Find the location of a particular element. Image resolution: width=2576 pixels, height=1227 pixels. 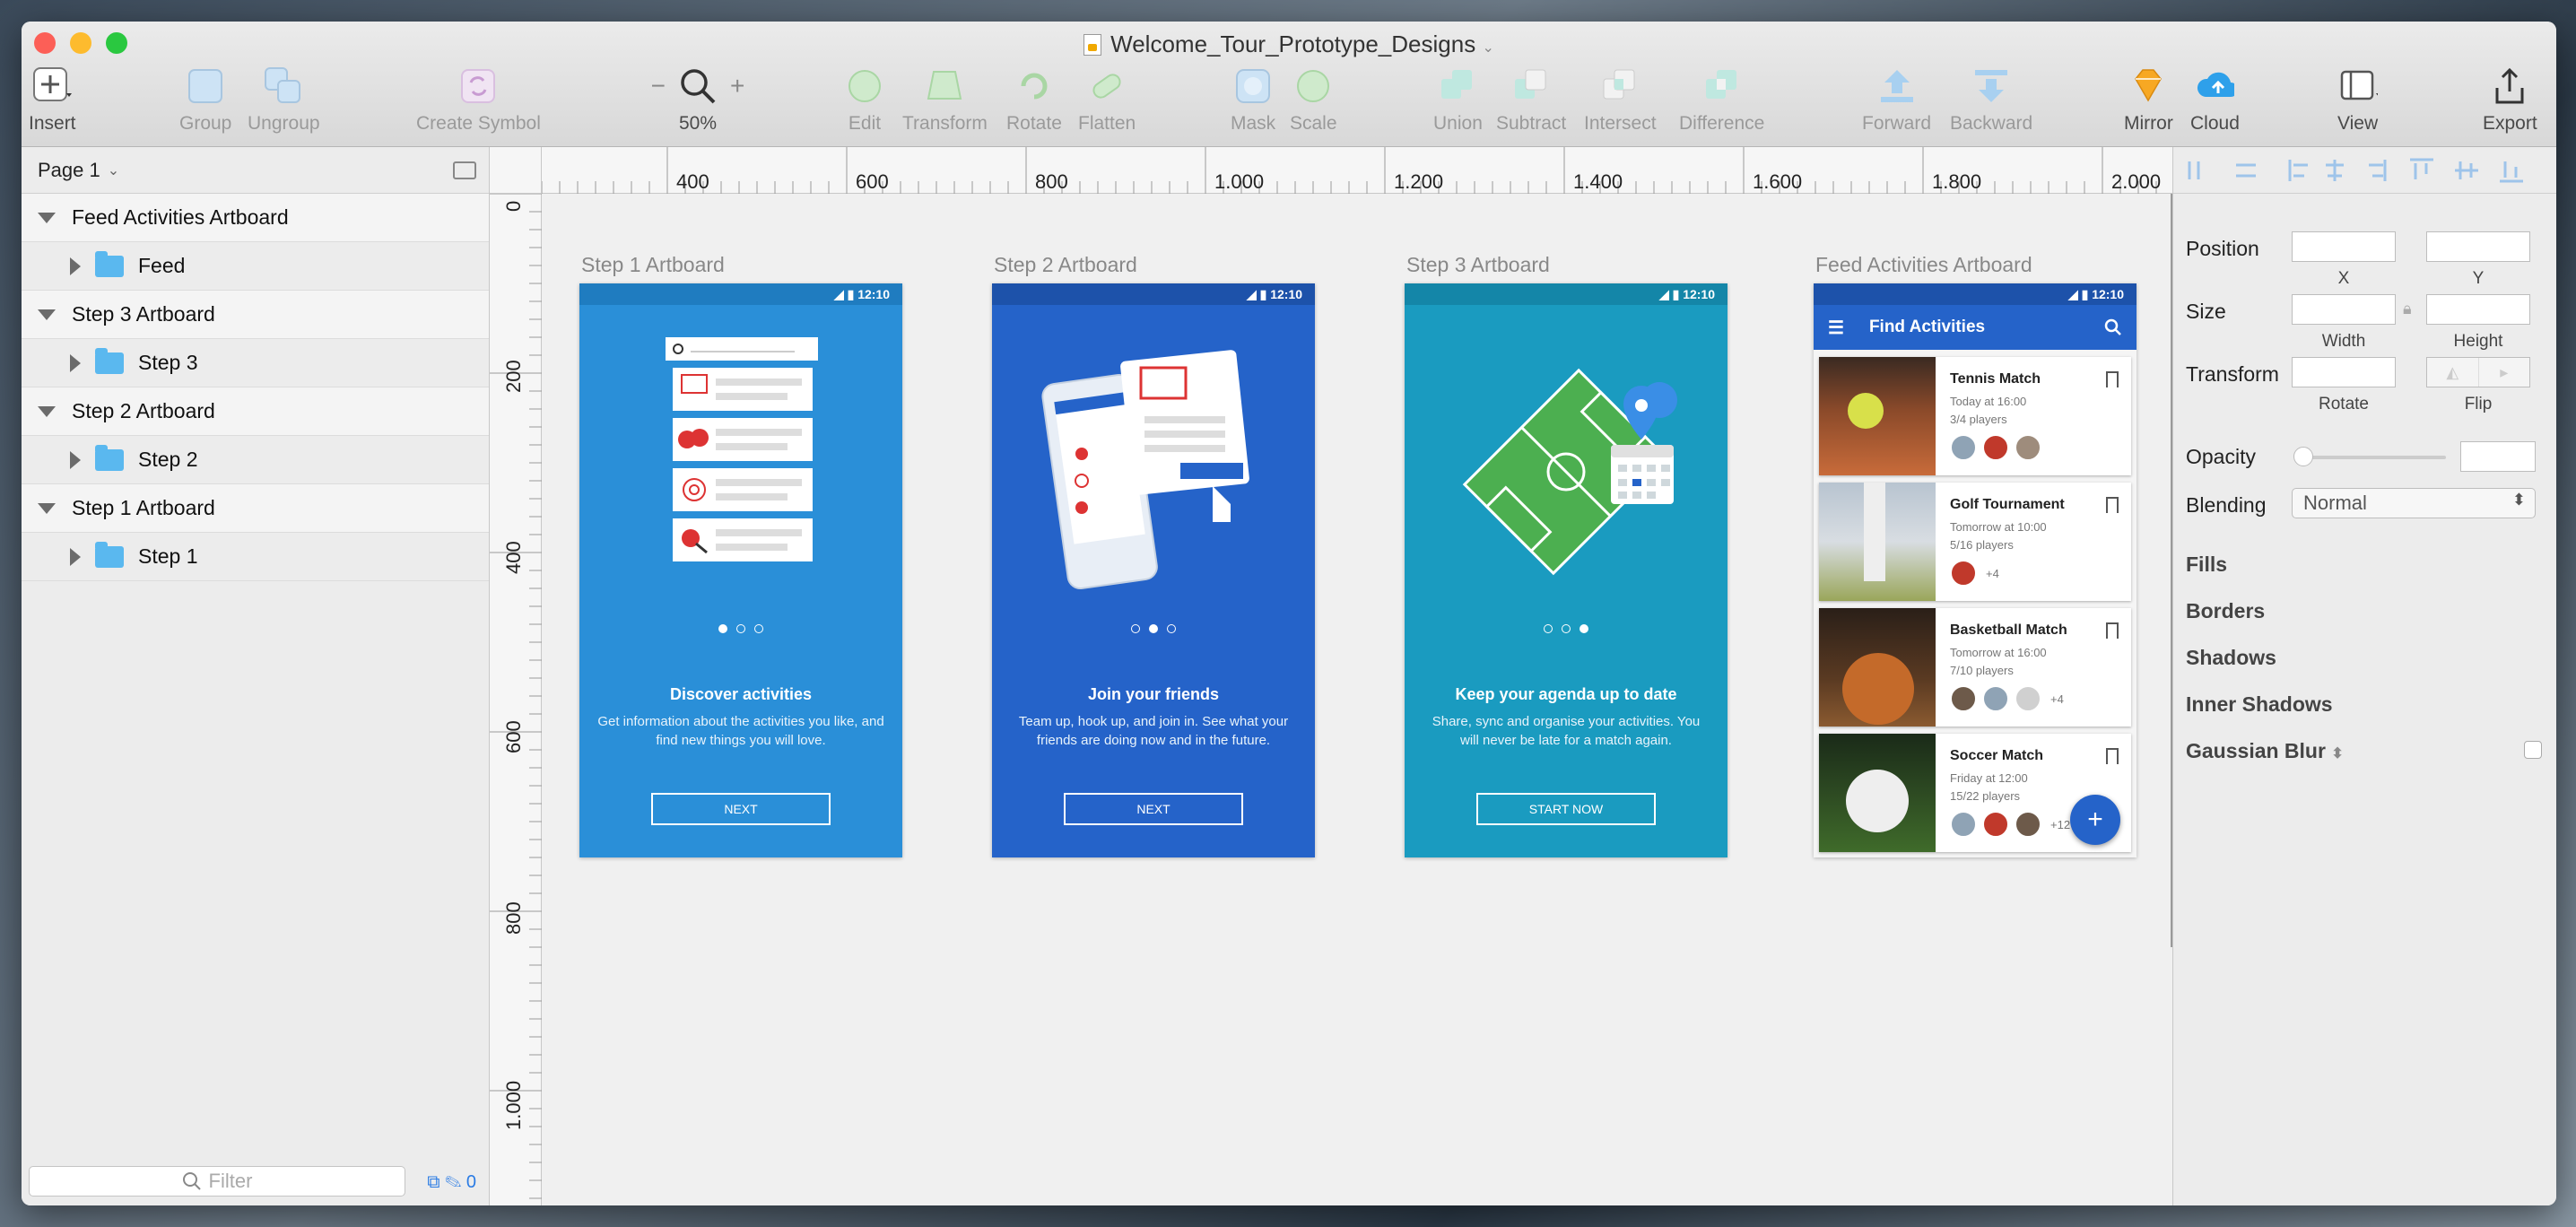

inner-shadows-section: Inner Shadows is located at coordinates (2259, 704).